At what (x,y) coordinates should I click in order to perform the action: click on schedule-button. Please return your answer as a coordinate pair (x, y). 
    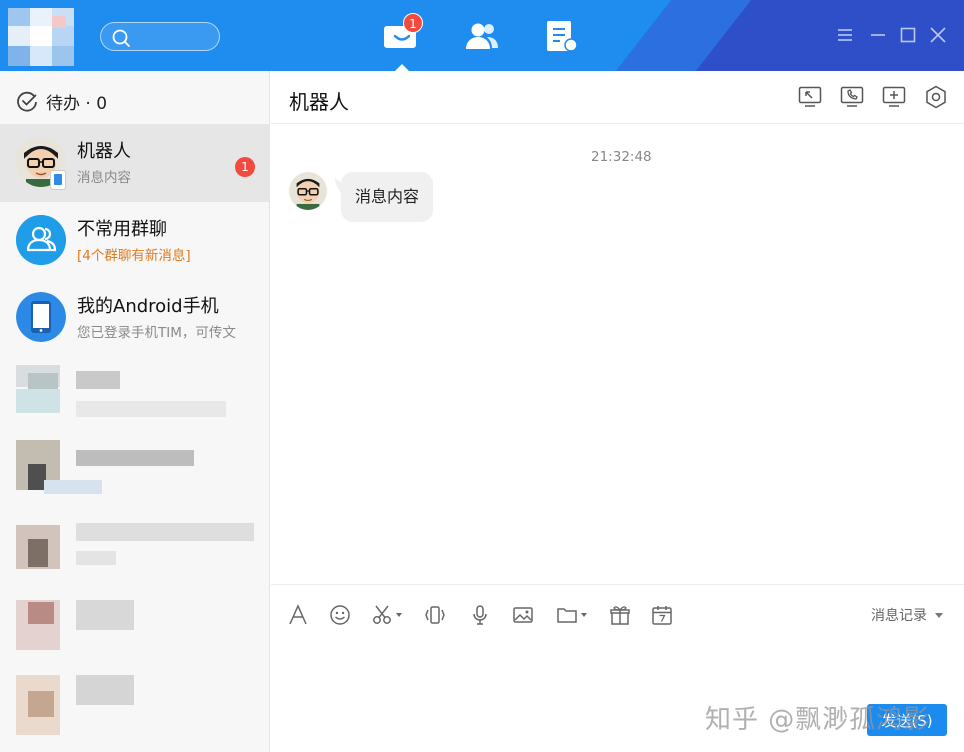
    Looking at the image, I should click on (662, 615).